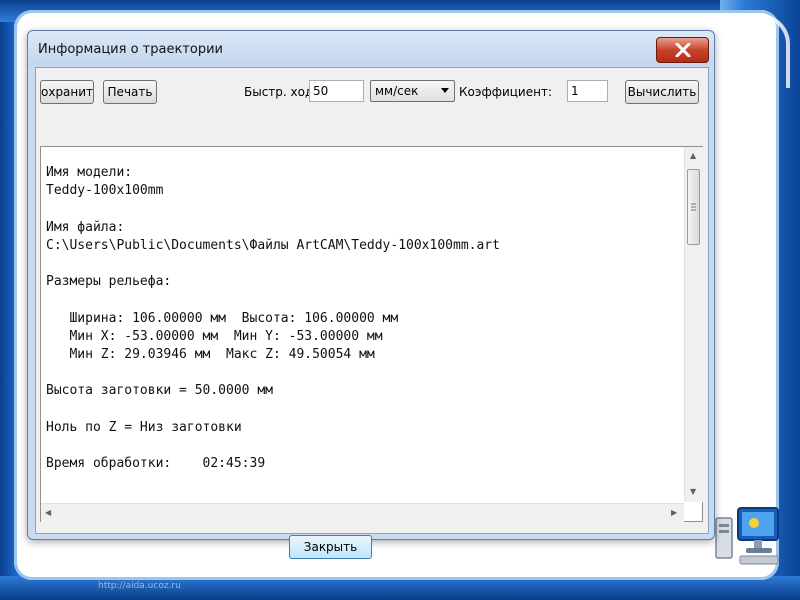 The height and width of the screenshot is (600, 800). I want to click on print-button: Печать, so click(130, 92).